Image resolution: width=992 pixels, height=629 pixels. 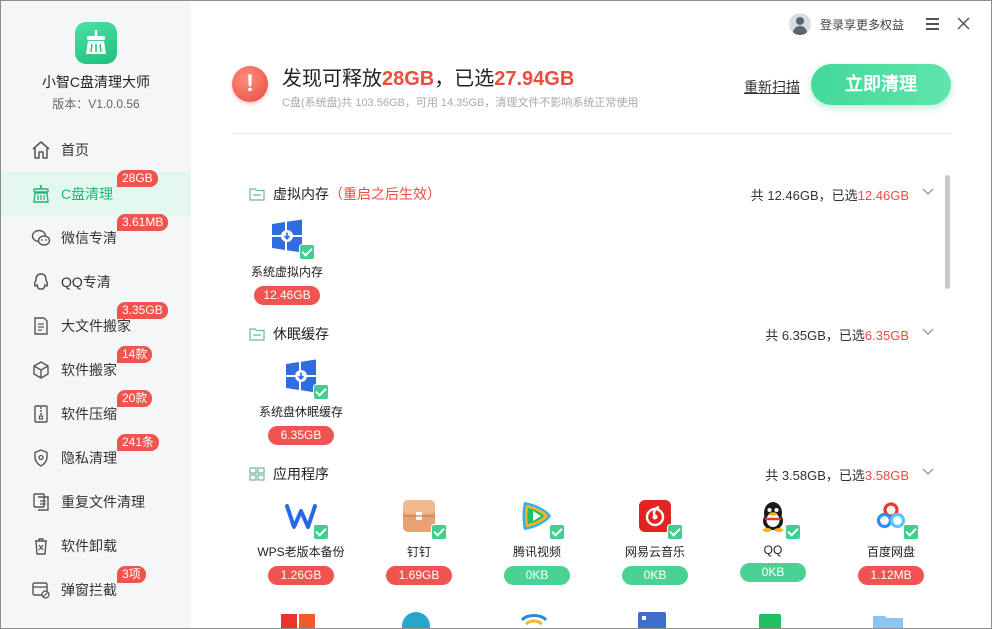 What do you see at coordinates (301, 474) in the screenshot?
I see `section-title: 应用程序` at bounding box center [301, 474].